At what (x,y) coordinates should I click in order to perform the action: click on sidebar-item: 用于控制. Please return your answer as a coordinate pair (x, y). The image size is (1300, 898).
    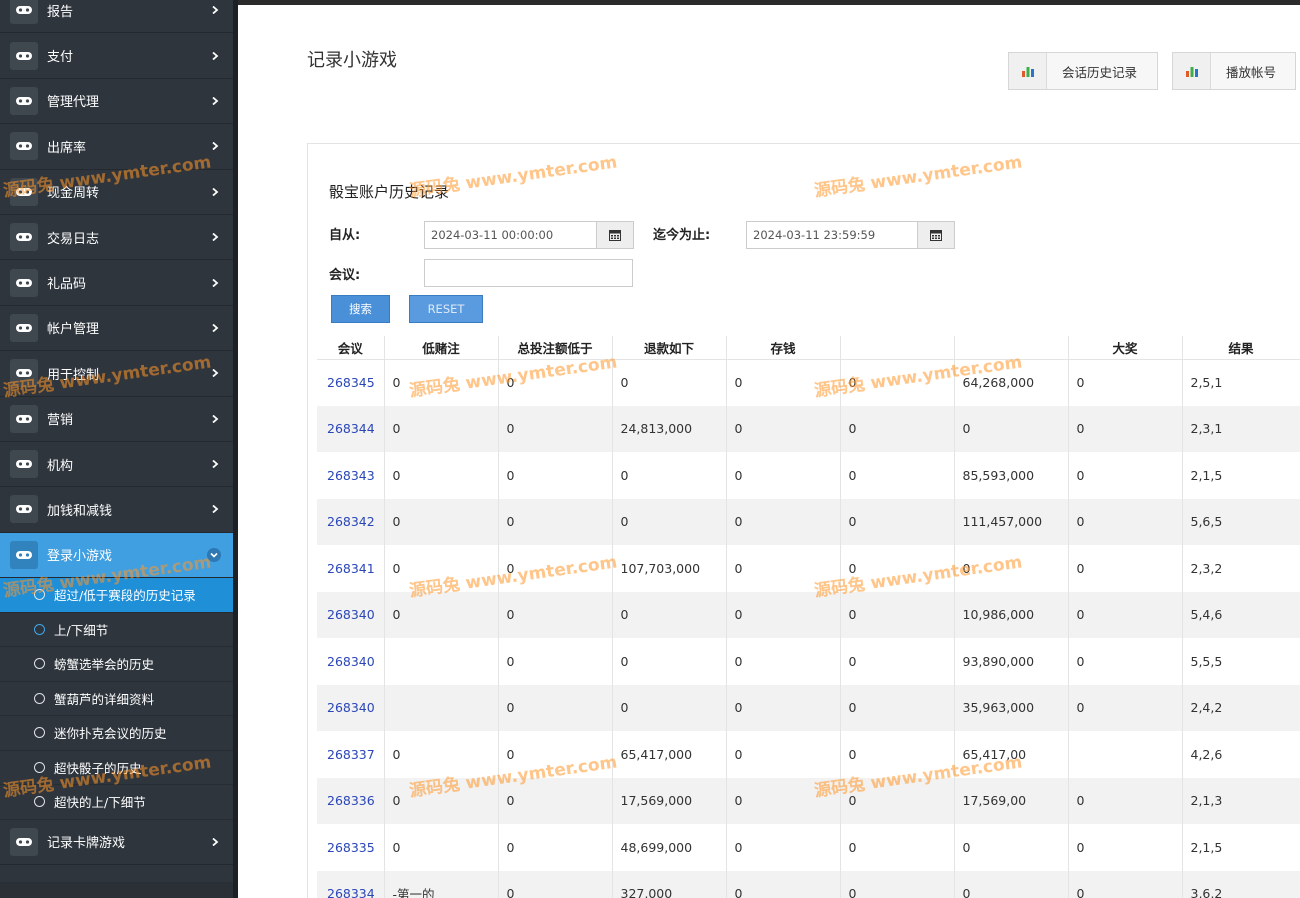
    Looking at the image, I should click on (116, 374).